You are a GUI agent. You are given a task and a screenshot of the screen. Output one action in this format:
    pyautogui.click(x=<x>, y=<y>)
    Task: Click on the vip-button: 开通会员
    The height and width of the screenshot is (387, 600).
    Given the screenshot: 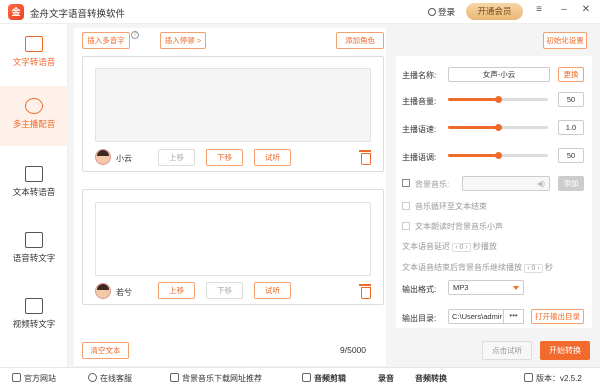 What is the action you would take?
    pyautogui.click(x=494, y=11)
    